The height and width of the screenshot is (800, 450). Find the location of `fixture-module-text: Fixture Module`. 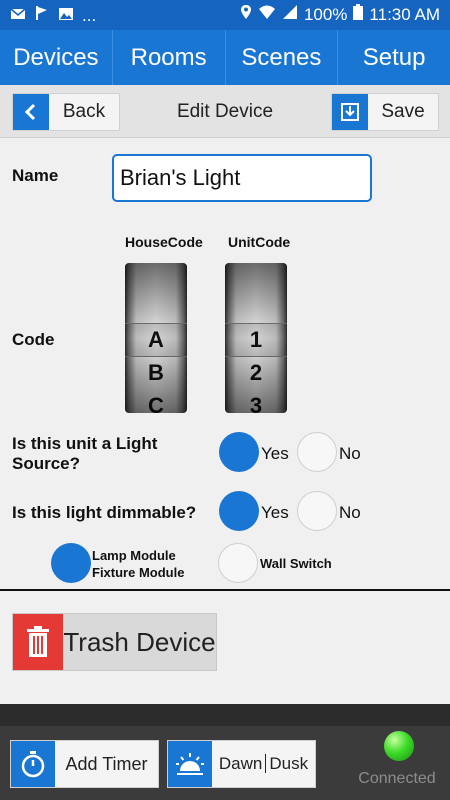

fixture-module-text: Fixture Module is located at coordinates (138, 572).